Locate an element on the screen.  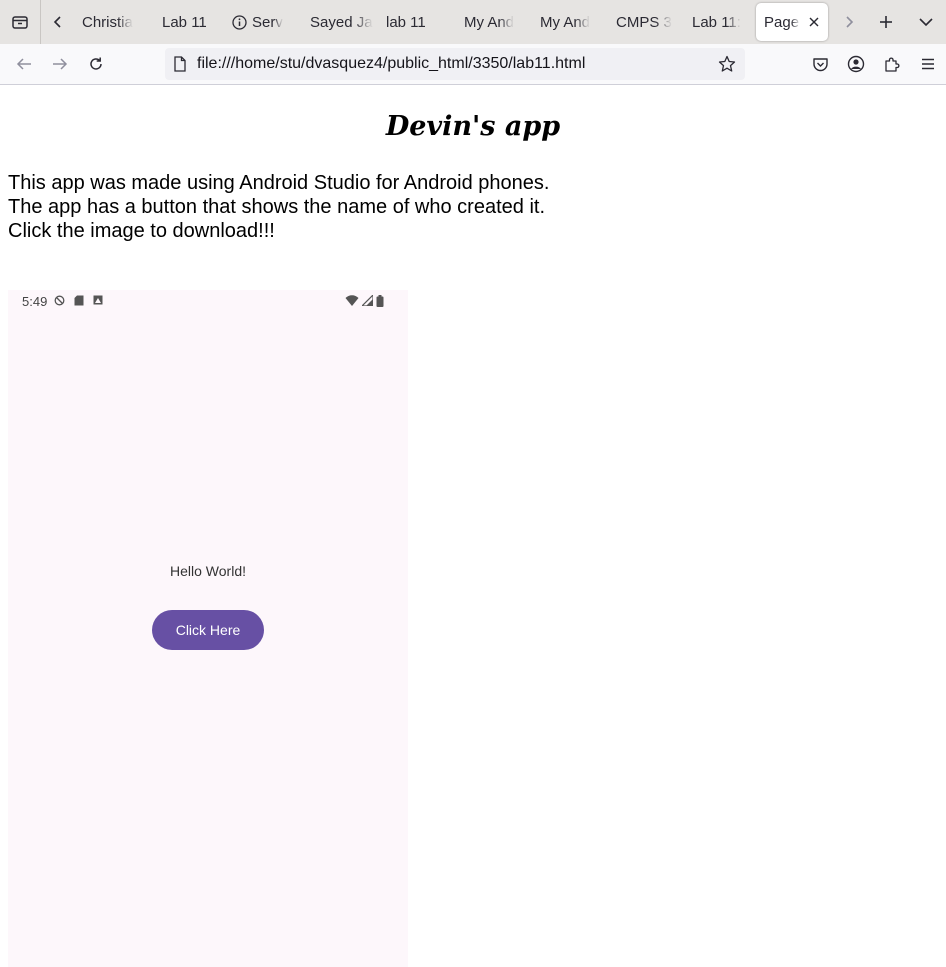
firefox-view-button is located at coordinates (20, 22).